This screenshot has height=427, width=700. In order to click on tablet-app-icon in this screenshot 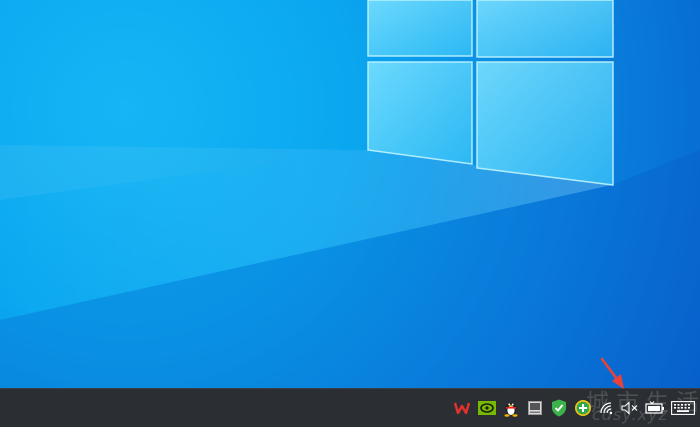, I will do `click(535, 408)`.